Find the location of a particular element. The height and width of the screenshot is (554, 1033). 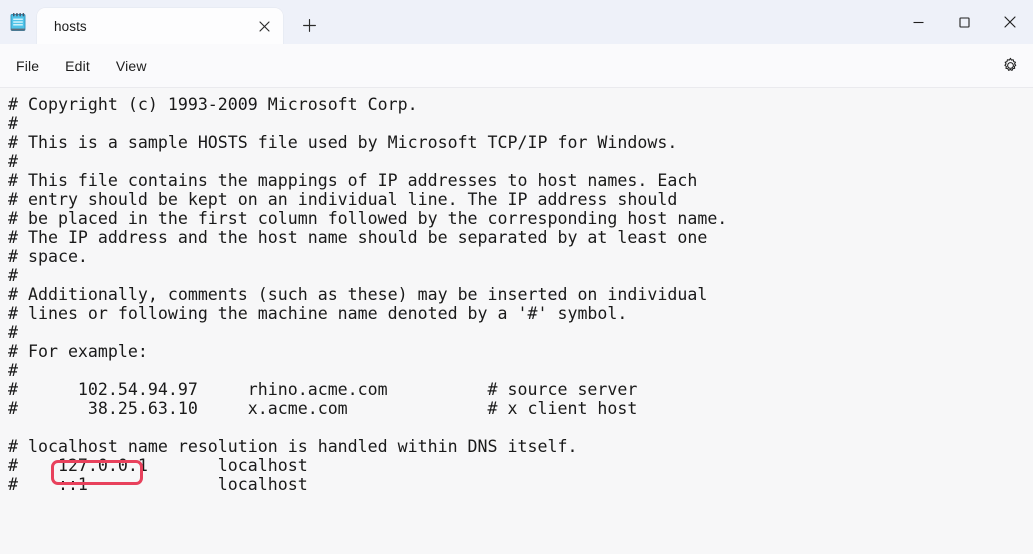

editor-line: # For example: is located at coordinates (78, 351).